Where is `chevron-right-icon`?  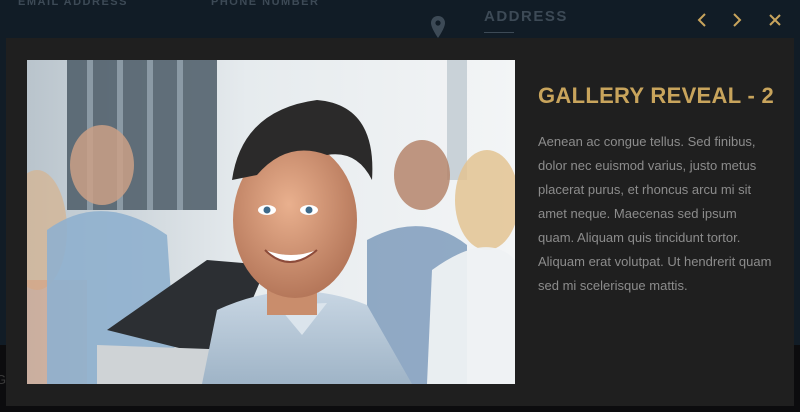
chevron-right-icon is located at coordinates (737, 20).